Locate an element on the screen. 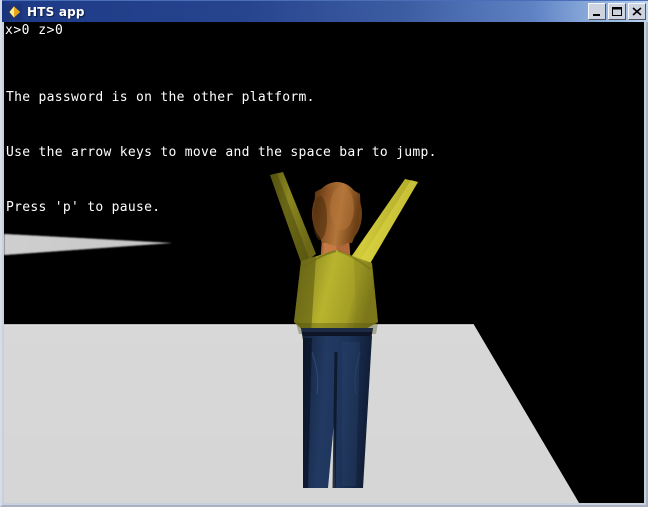 The height and width of the screenshot is (507, 648). close-button is located at coordinates (637, 11).